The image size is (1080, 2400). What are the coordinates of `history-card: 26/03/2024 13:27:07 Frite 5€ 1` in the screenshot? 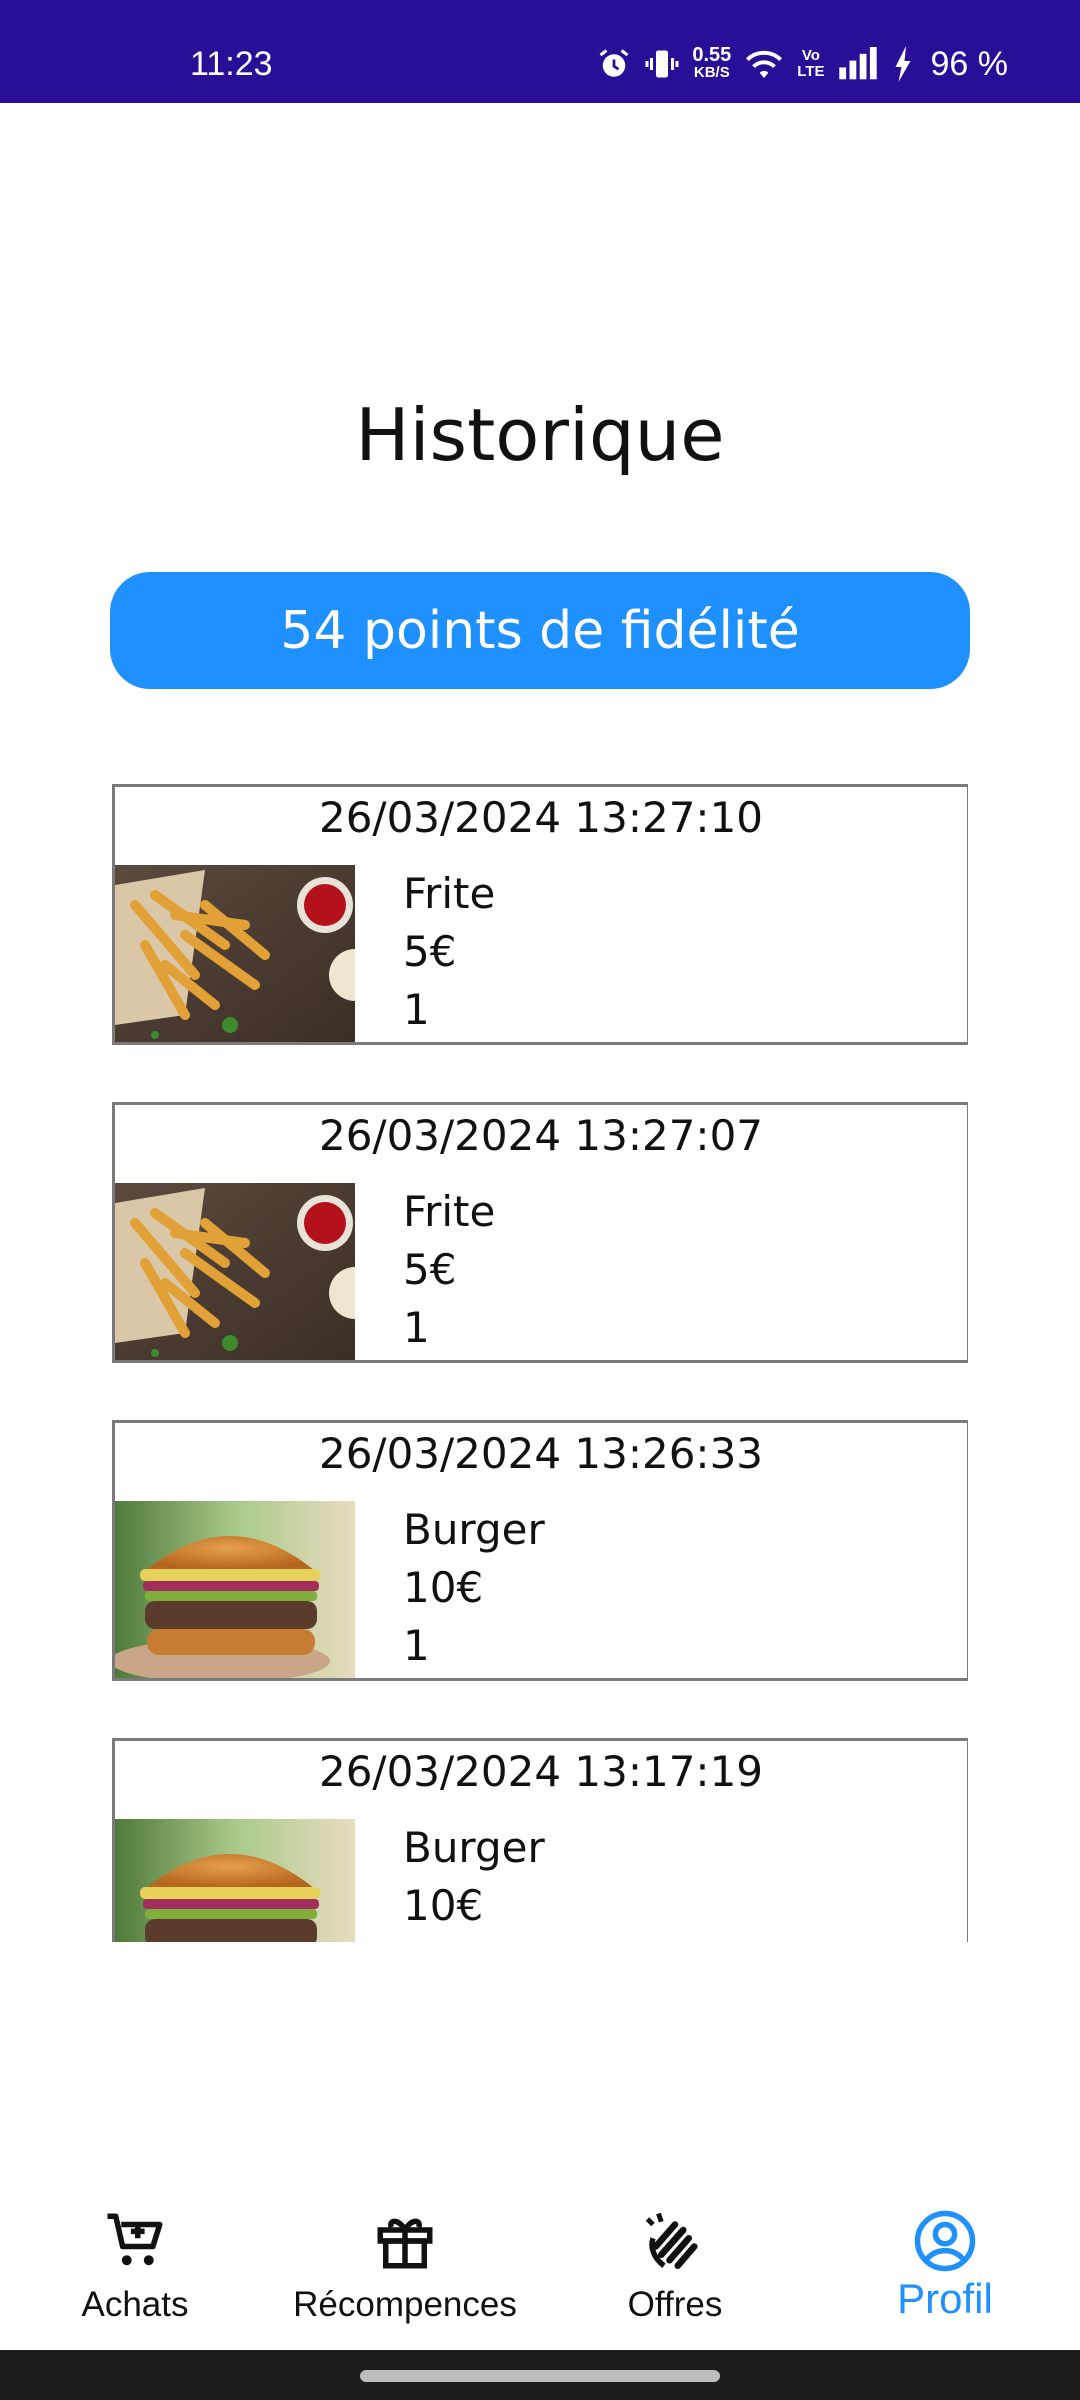 It's located at (540, 1232).